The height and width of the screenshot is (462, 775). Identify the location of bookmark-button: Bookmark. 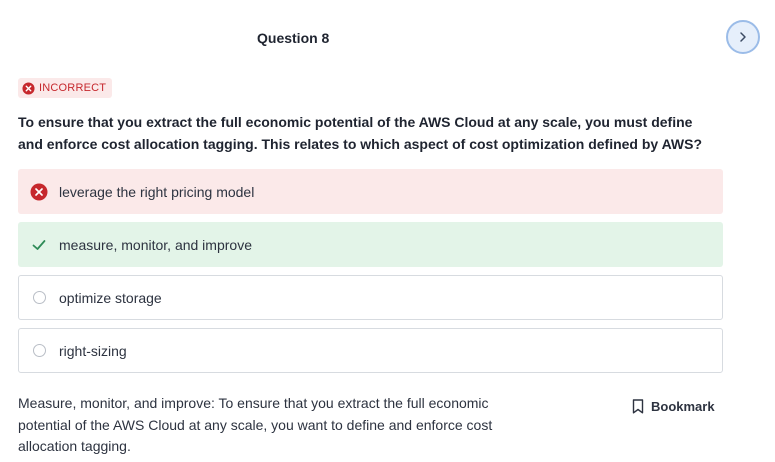
(673, 406).